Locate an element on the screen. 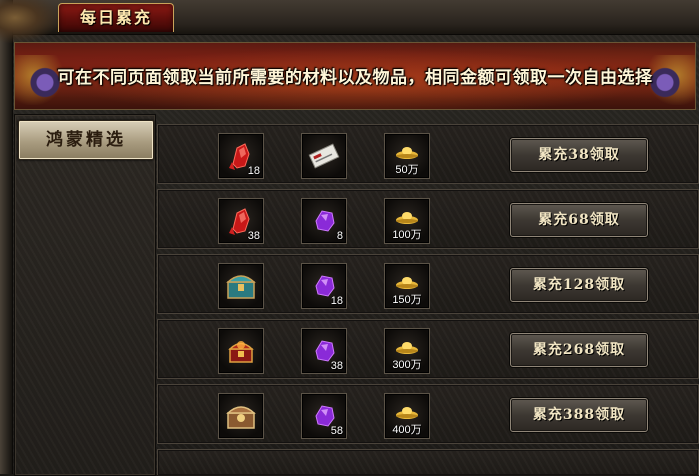  sidebar-tab-label: 鸿蒙精选 is located at coordinates (86, 140).